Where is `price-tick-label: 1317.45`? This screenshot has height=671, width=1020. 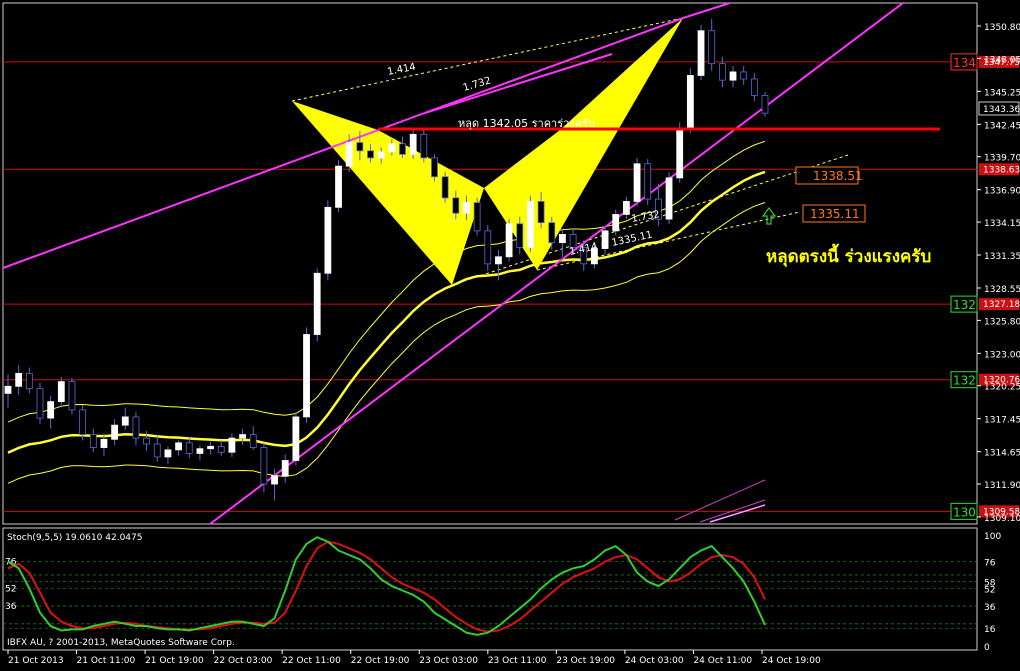 price-tick-label: 1317.45 is located at coordinates (1002, 421).